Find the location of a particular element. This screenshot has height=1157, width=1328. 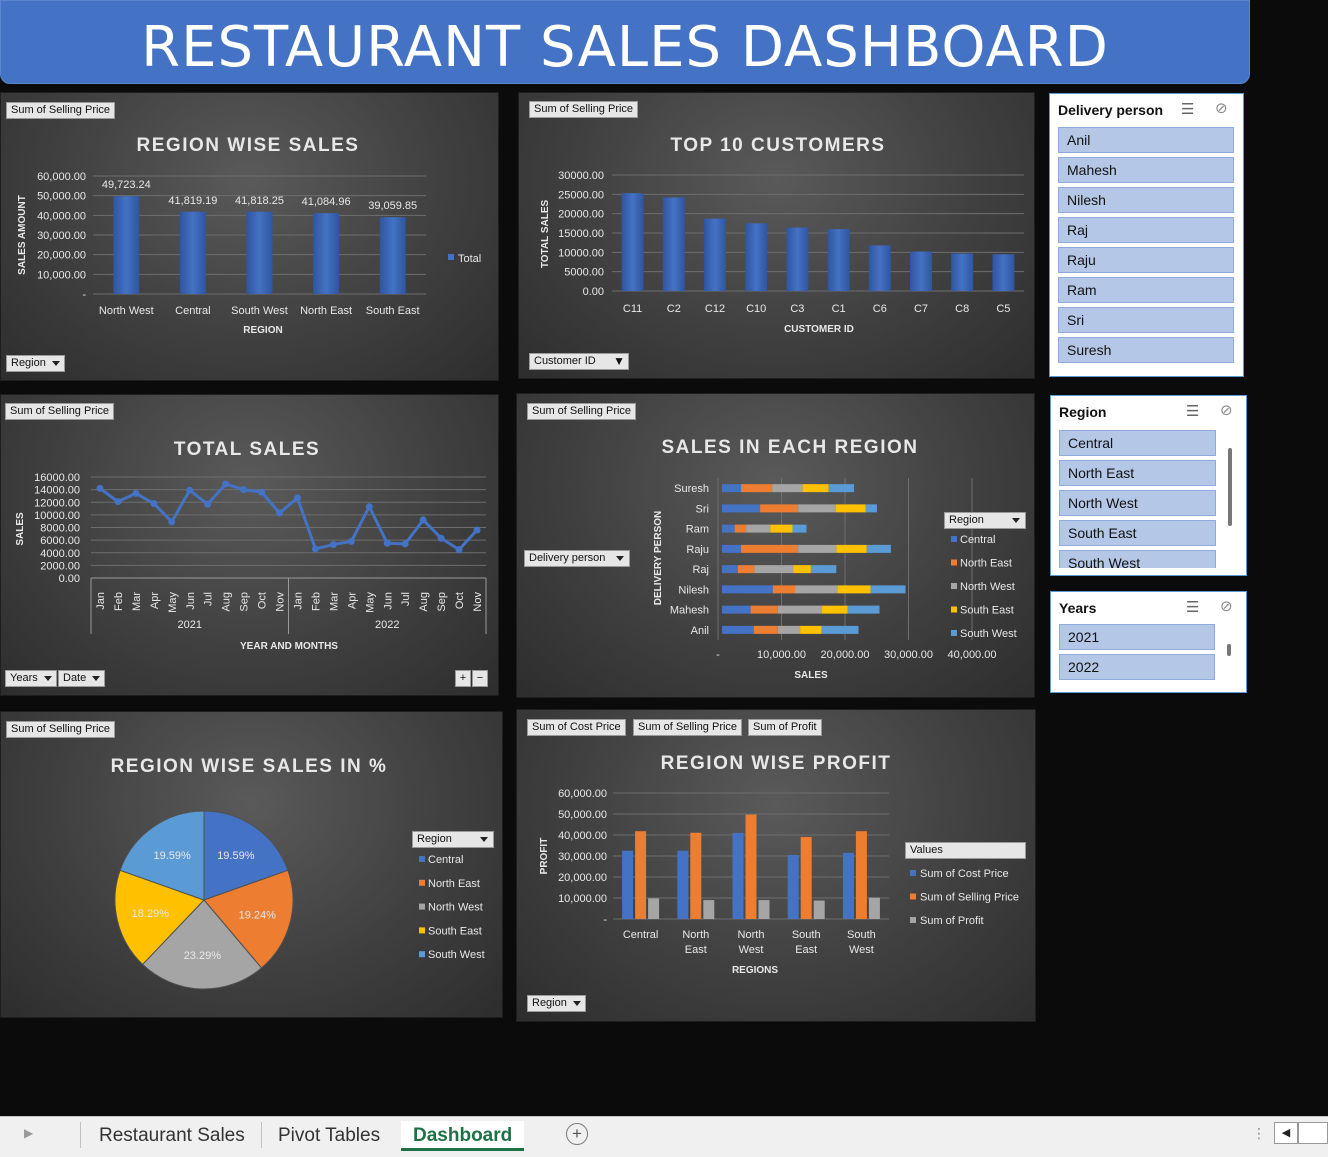

legend-button-values: Values is located at coordinates (965, 850).